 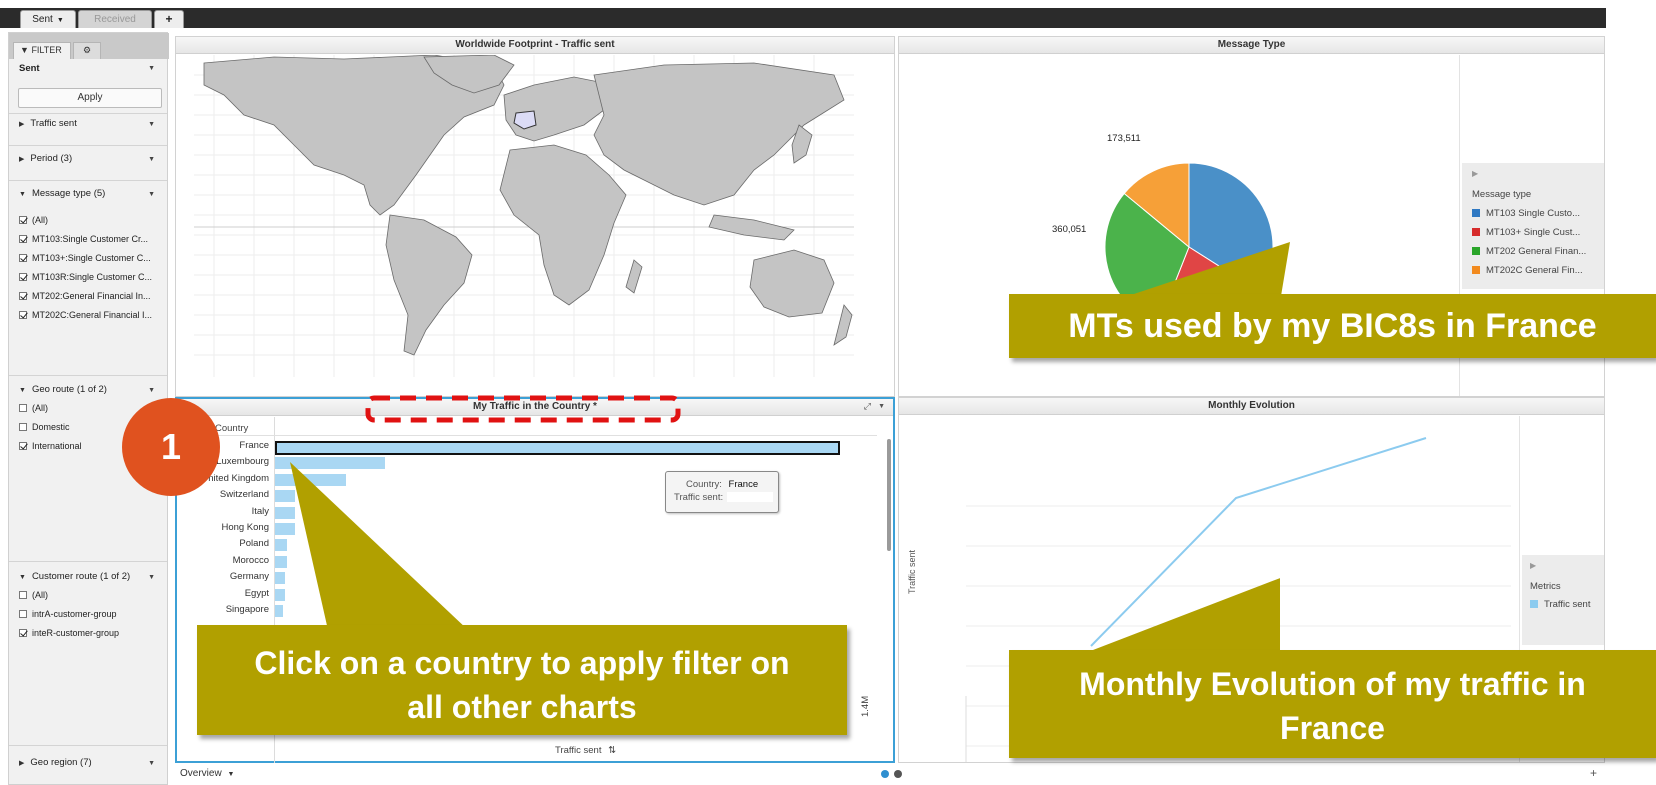 I want to click on checkbox-international: International, so click(x=50, y=447).